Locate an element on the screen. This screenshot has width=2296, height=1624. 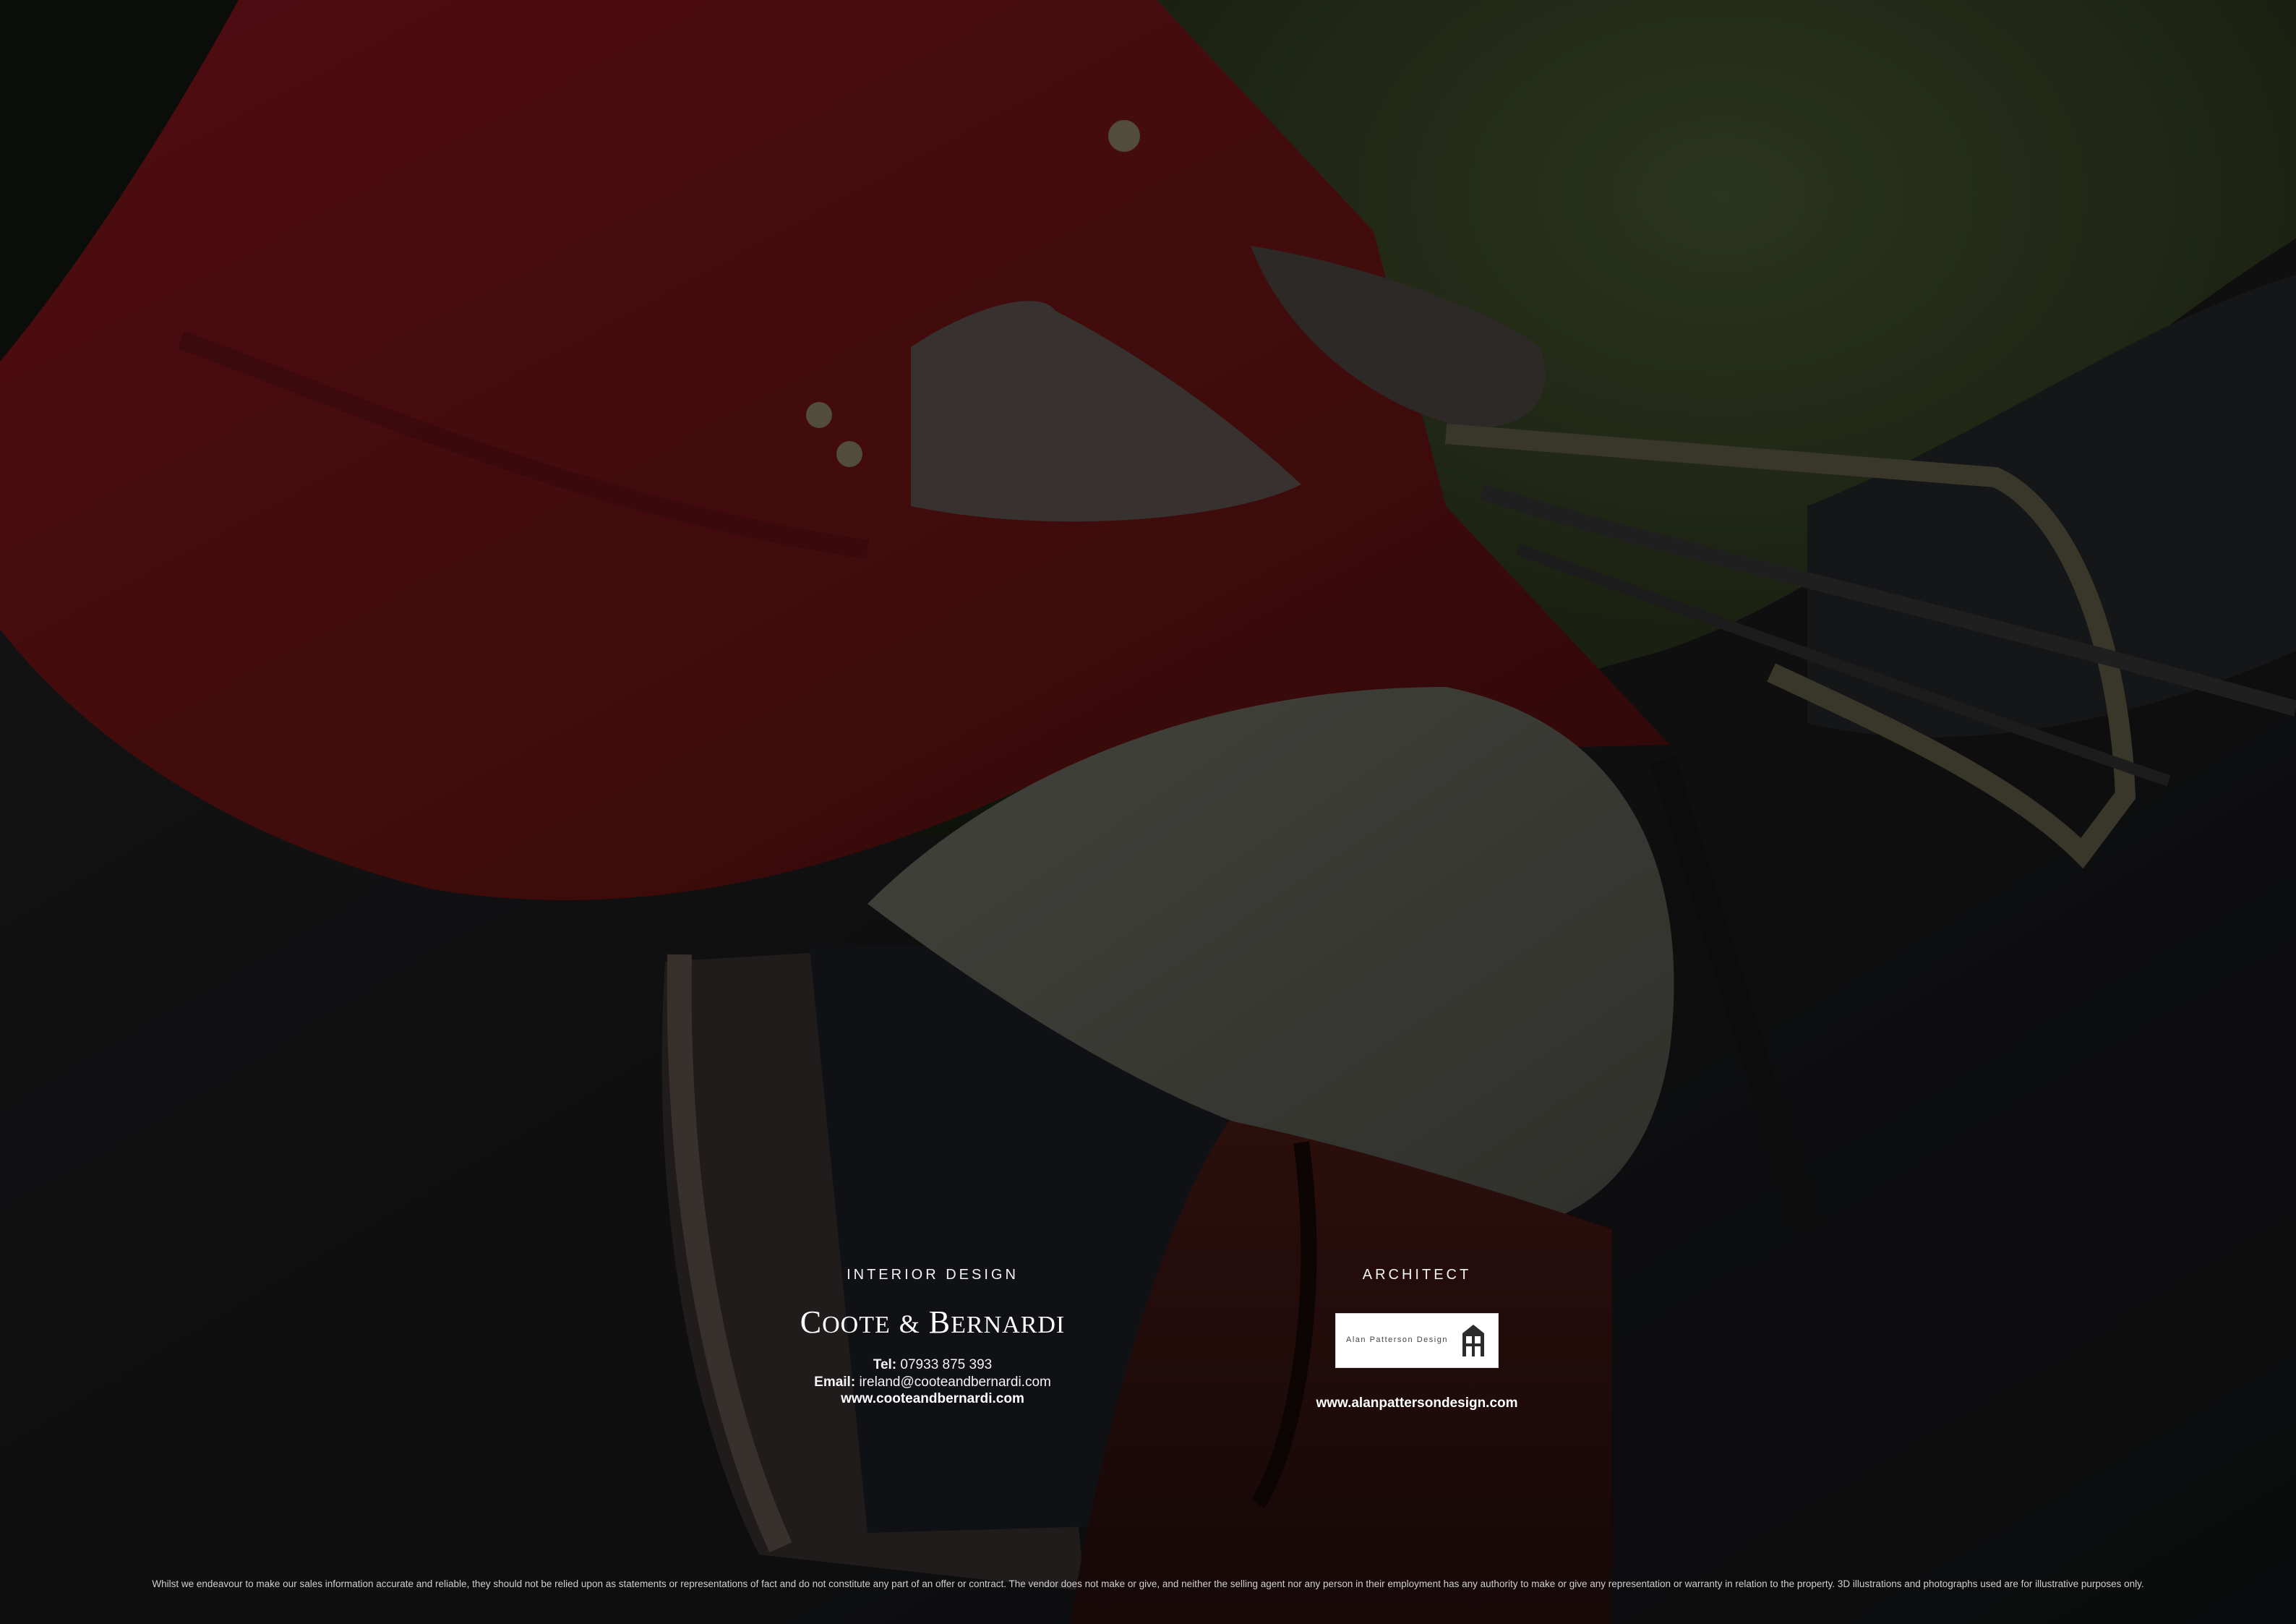
alan-patterson-website-link: www.alanpattersondesign.com is located at coordinates (1417, 1404).